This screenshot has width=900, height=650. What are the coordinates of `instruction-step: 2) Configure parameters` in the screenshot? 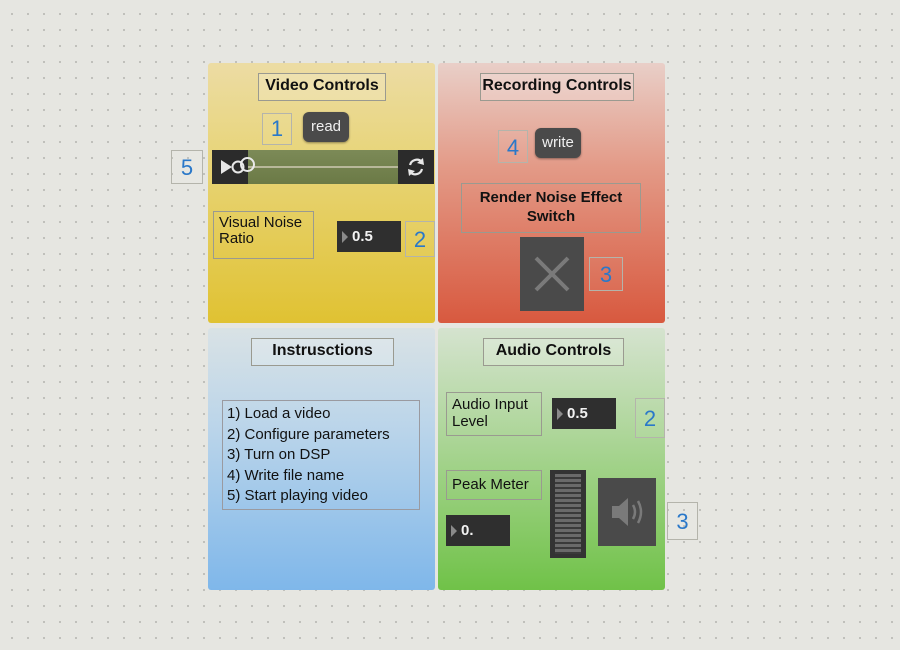 It's located at (308, 434).